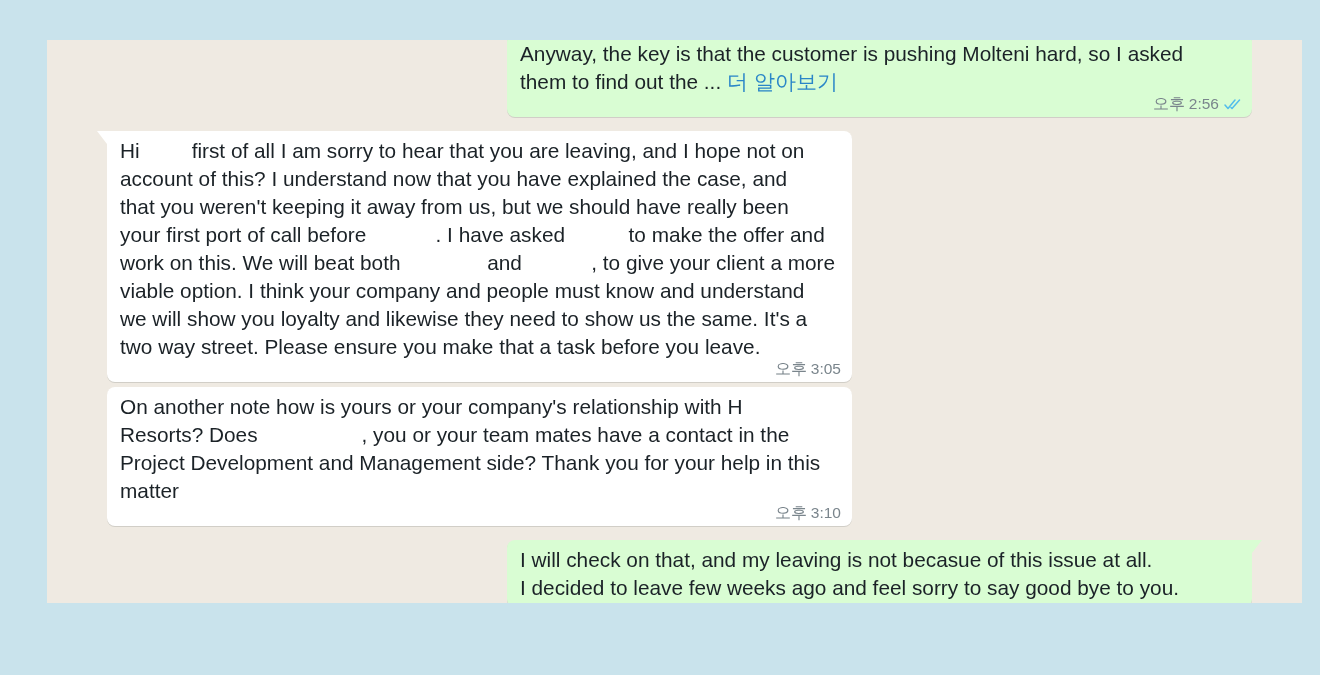 This screenshot has height=675, width=1320. What do you see at coordinates (1185, 104) in the screenshot?
I see `message-time: 오후 2:56` at bounding box center [1185, 104].